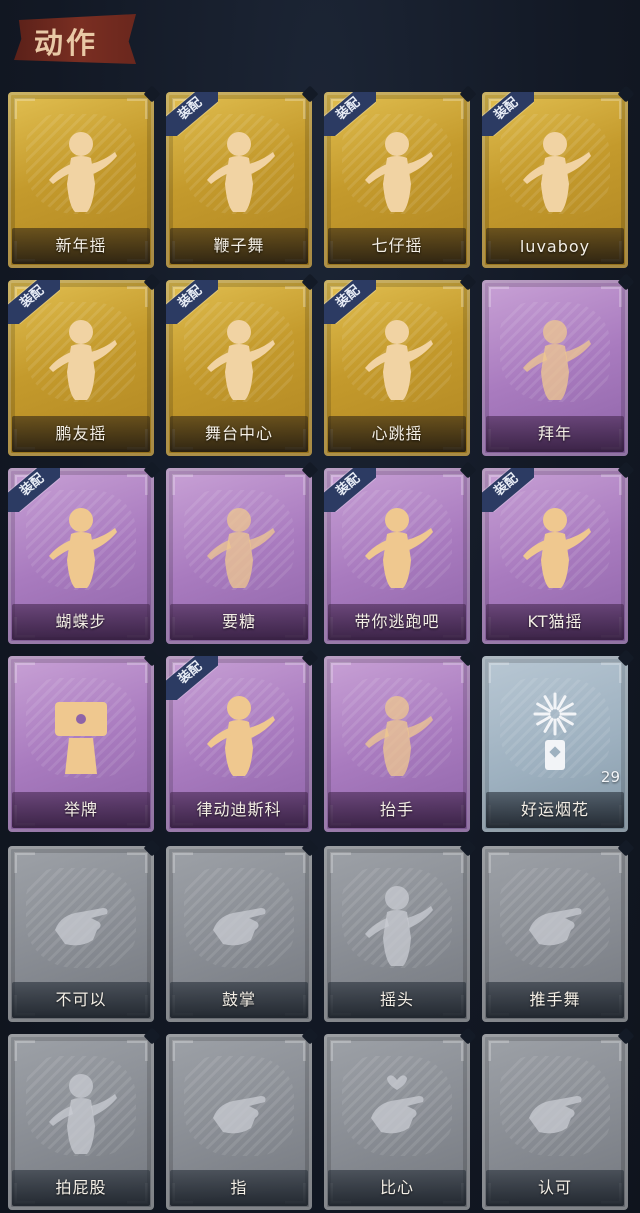 The width and height of the screenshot is (640, 1213). Describe the element at coordinates (397, 433) in the screenshot. I see `card-label: 心跳摇` at that location.